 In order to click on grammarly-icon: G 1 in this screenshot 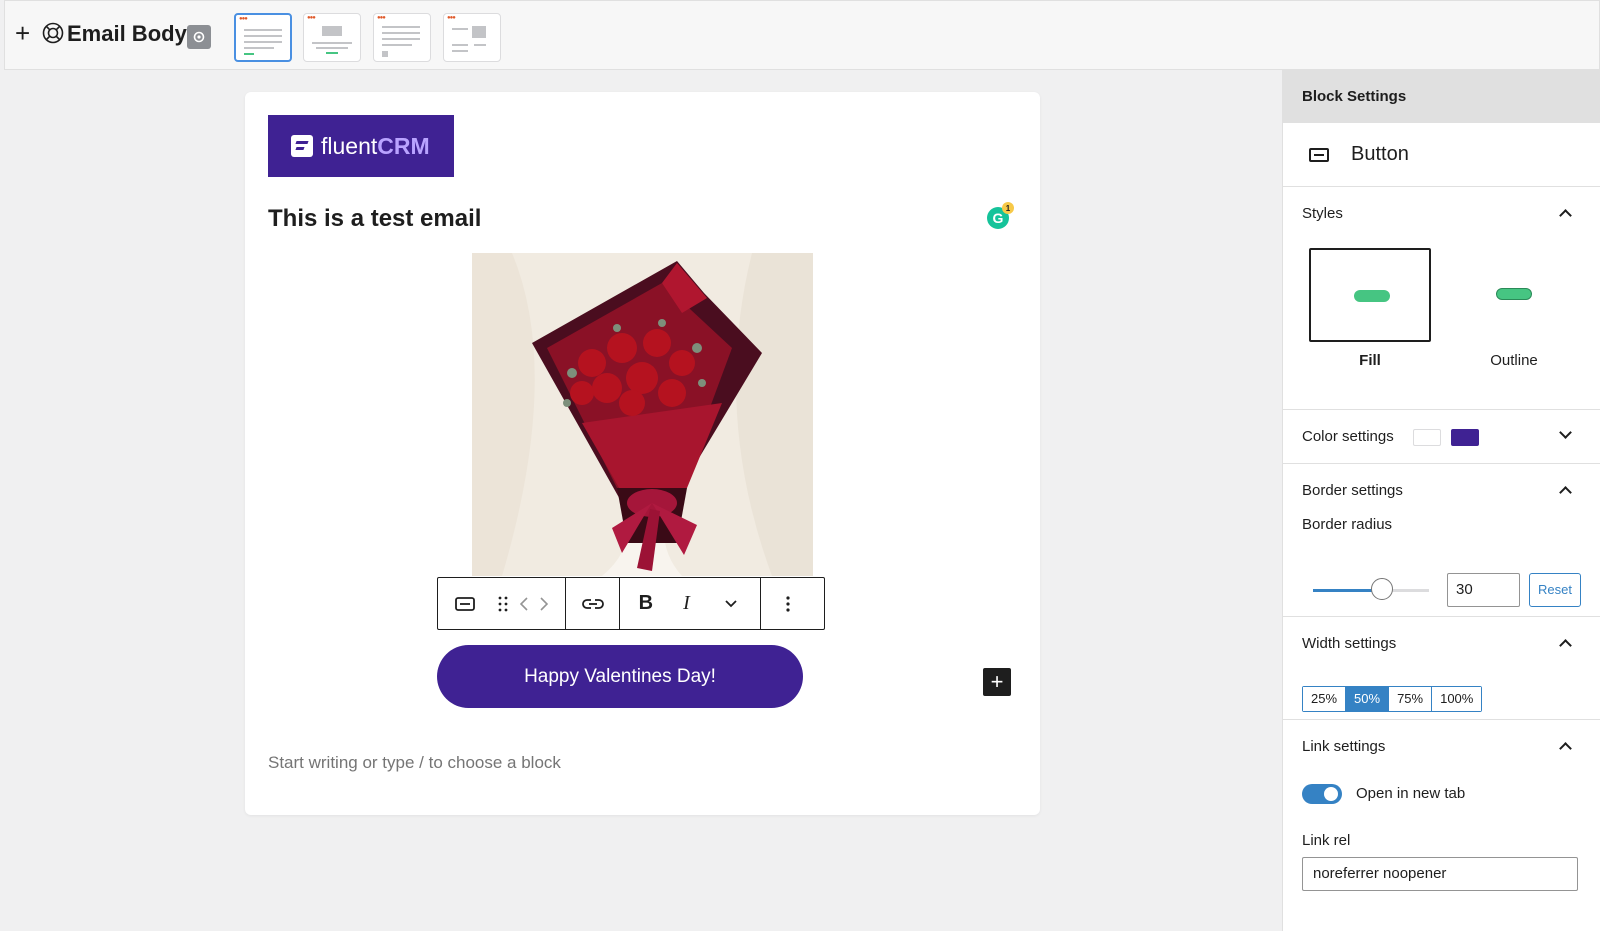, I will do `click(1000, 215)`.